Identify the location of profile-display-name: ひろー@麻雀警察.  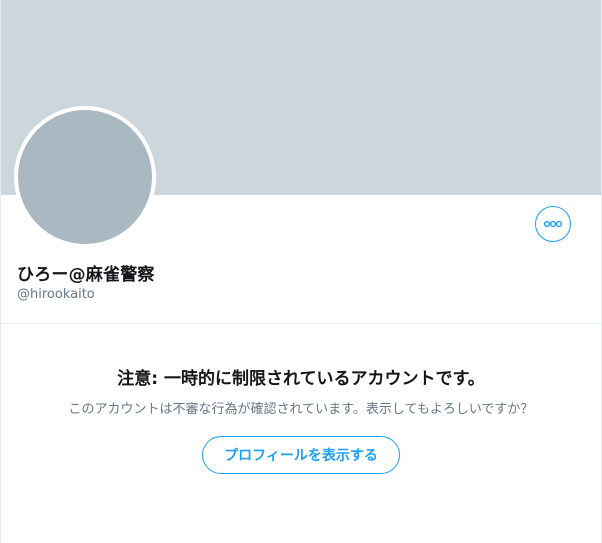
(86, 275).